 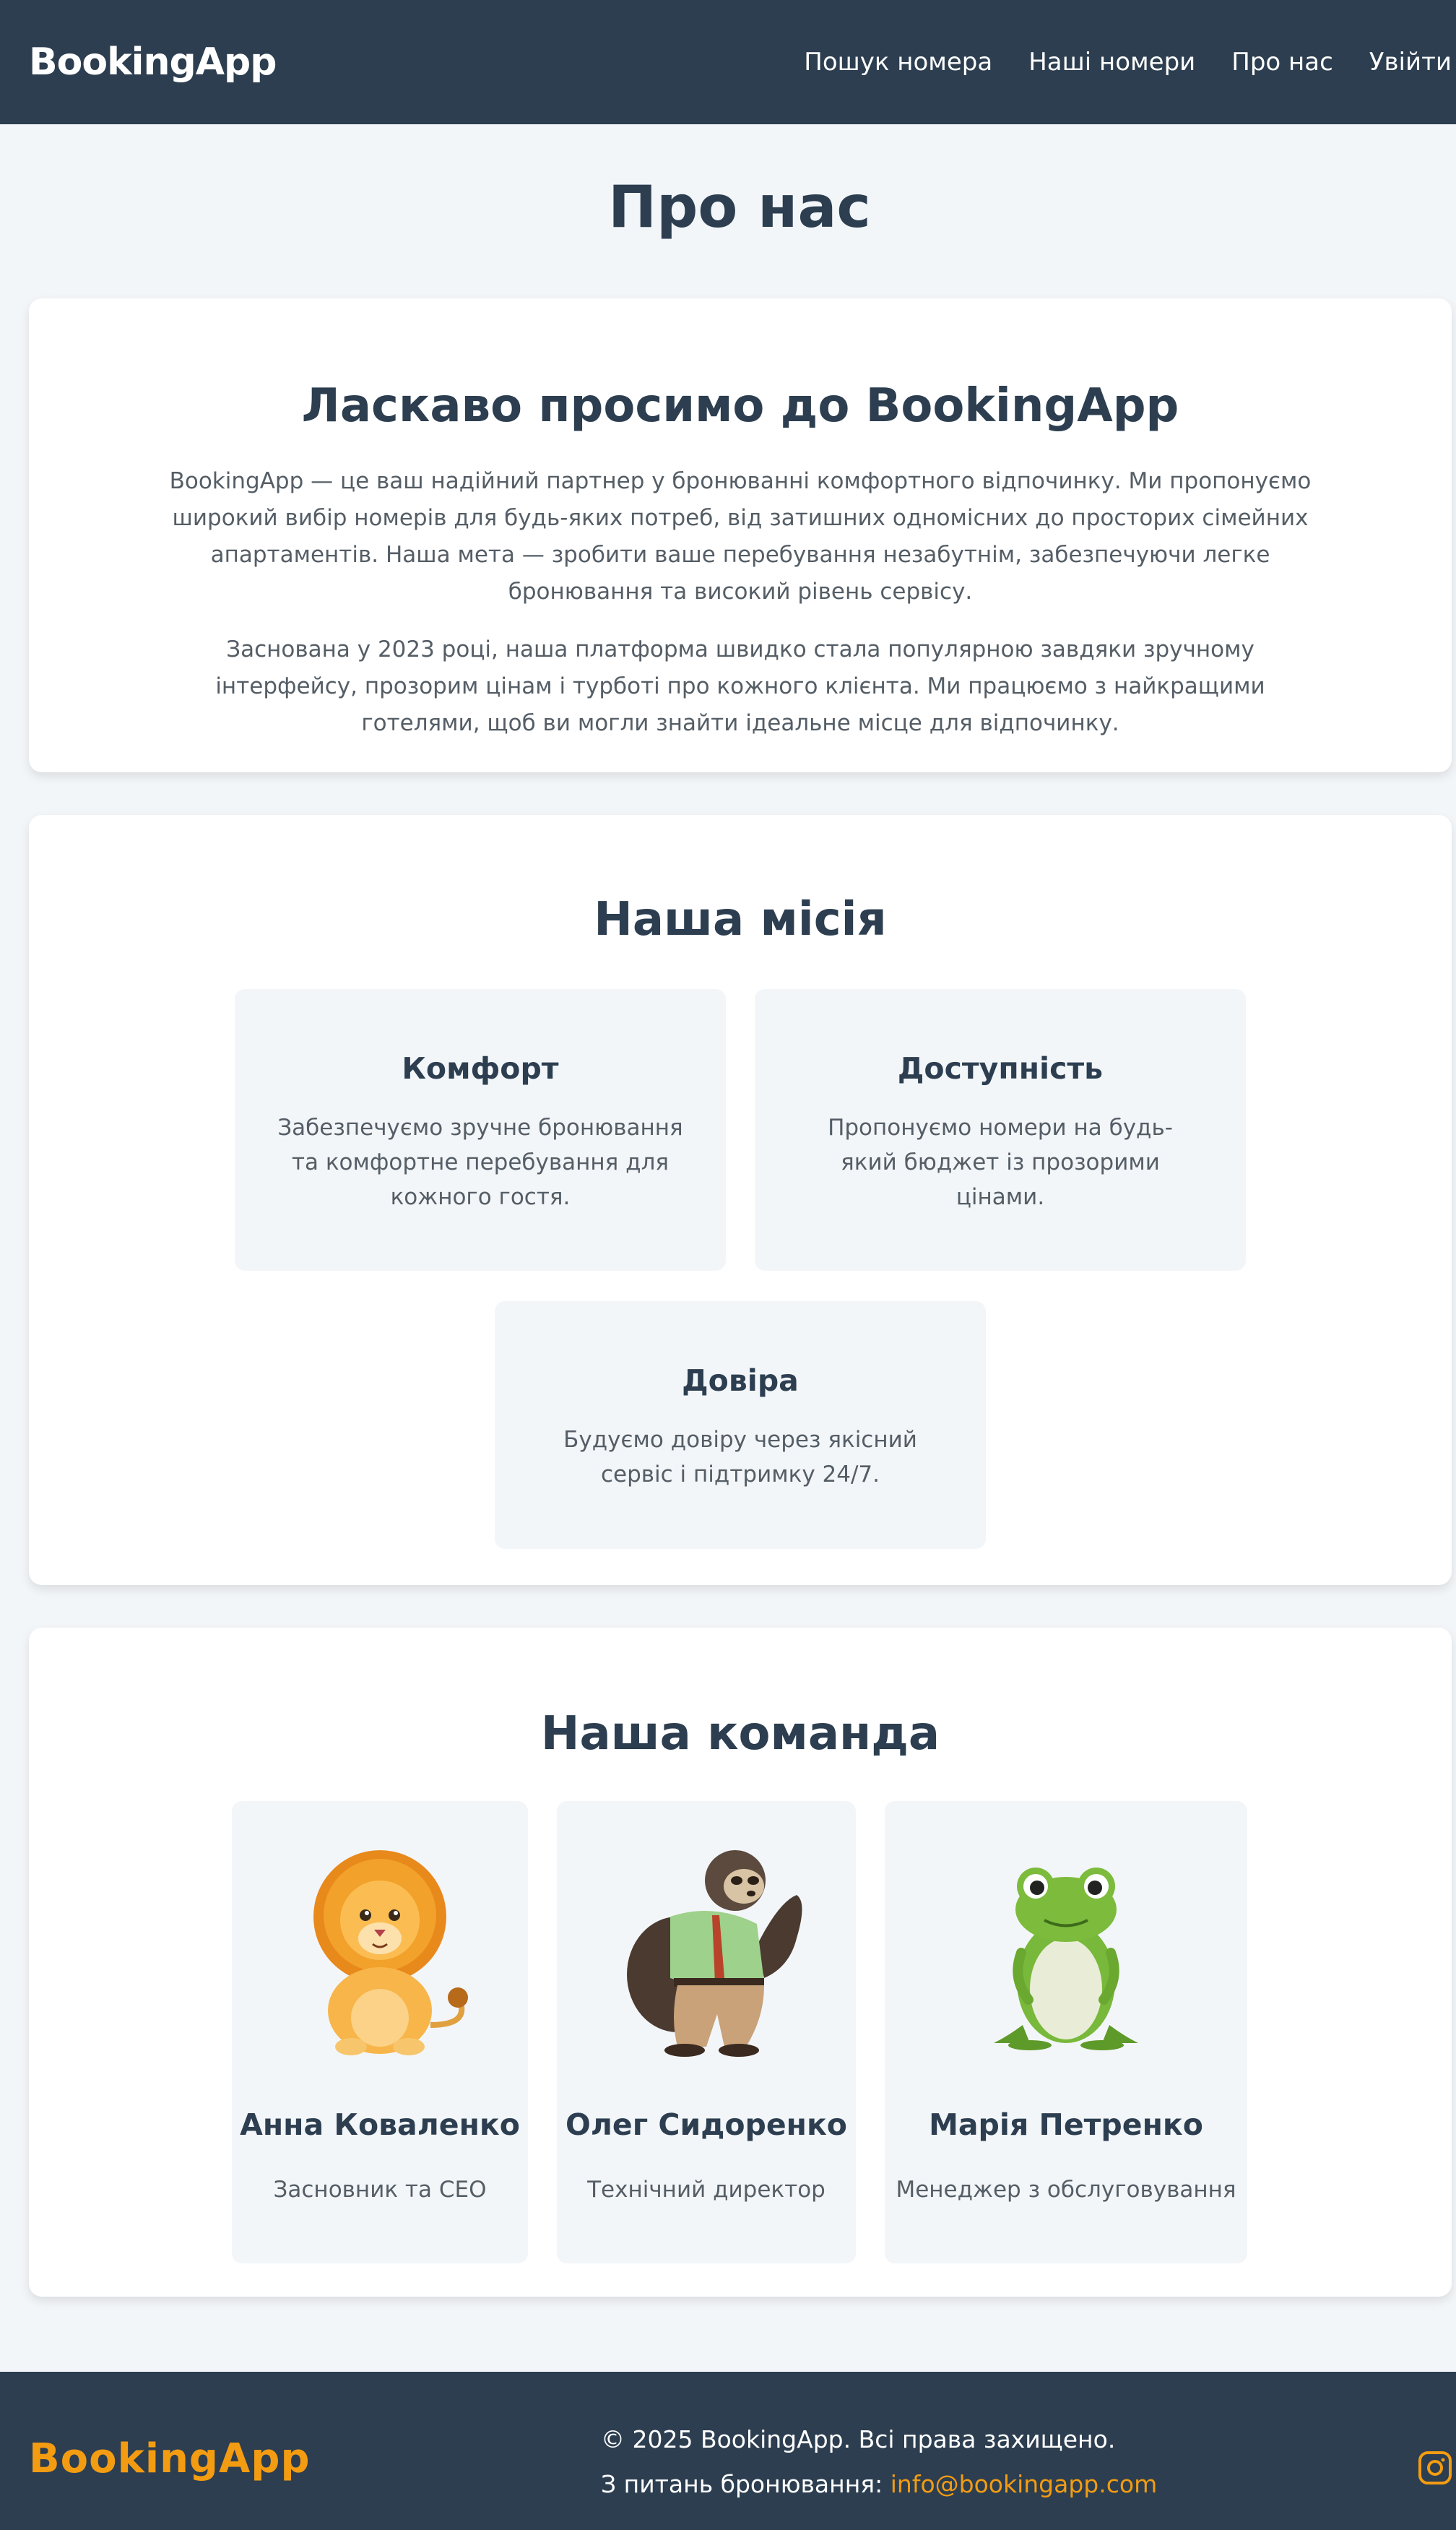 I want to click on team-member-card: Анна Коваленко Засновник та CEO, so click(x=380, y=2032).